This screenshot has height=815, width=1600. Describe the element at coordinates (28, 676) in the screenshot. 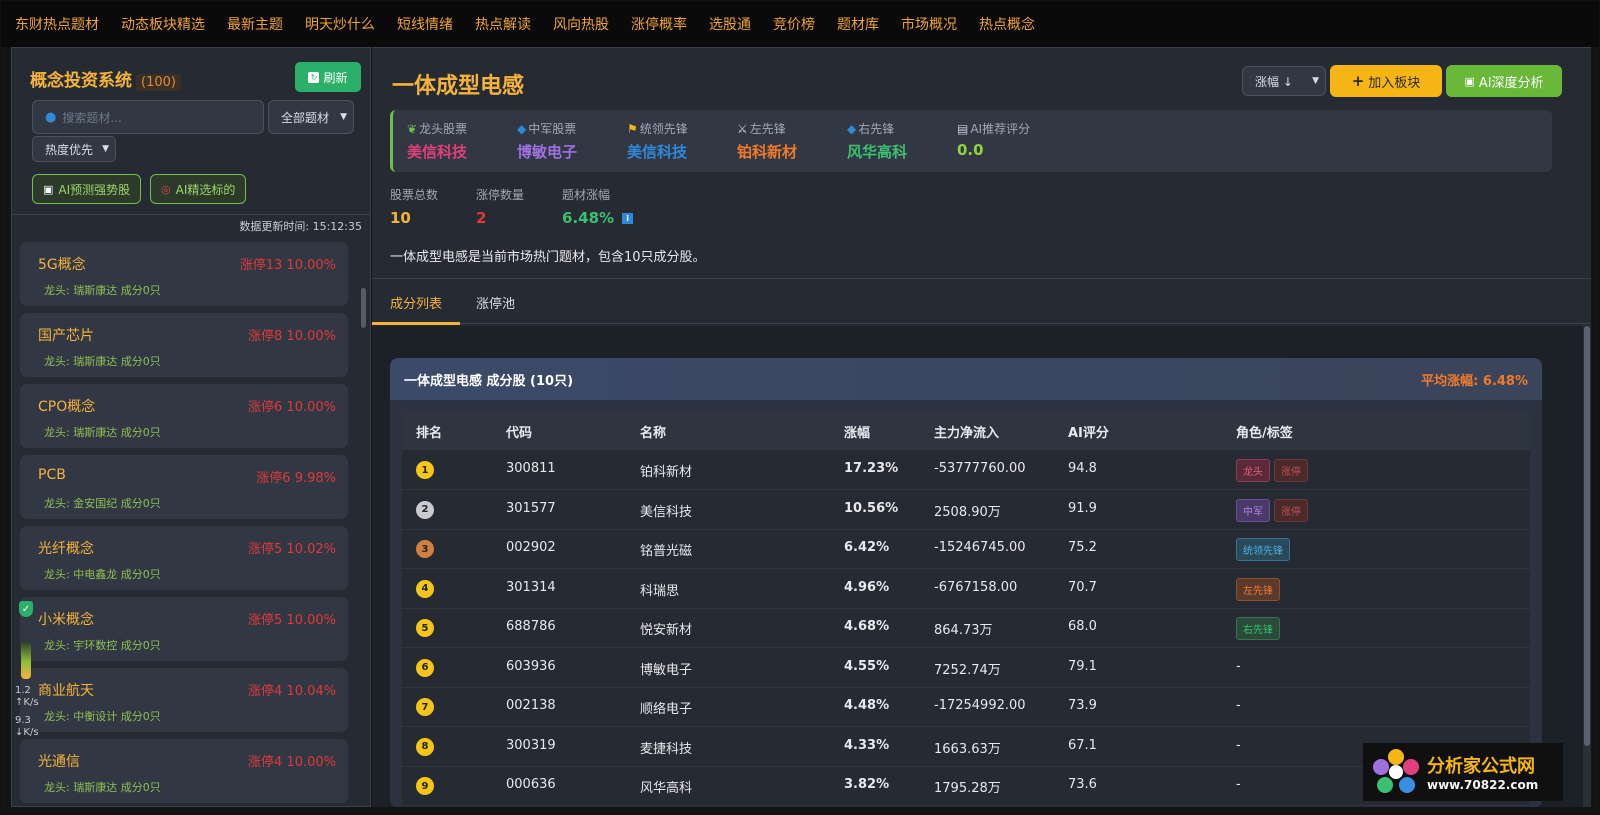

I see `network-widget: ✓ 1.2 ↑K/s 9.3 ↓K/s` at that location.